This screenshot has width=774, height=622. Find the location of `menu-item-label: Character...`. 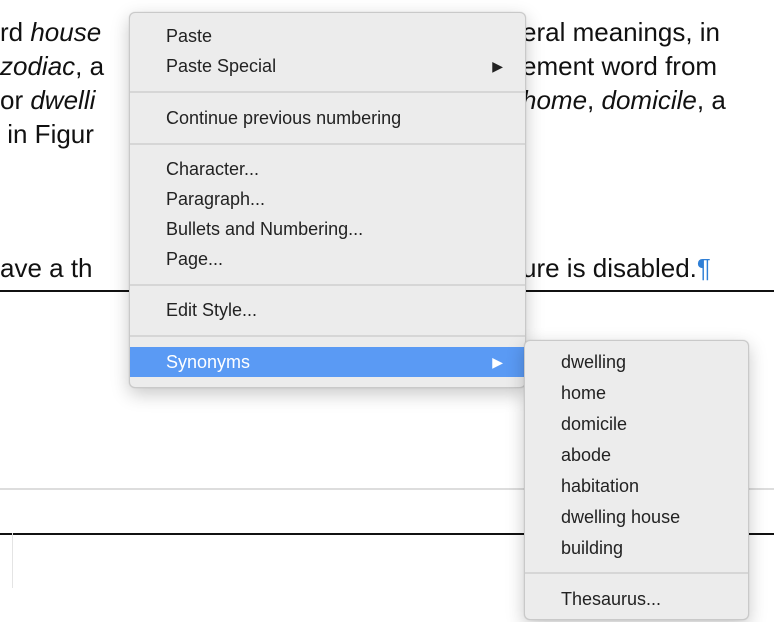

menu-item-label: Character... is located at coordinates (213, 169).